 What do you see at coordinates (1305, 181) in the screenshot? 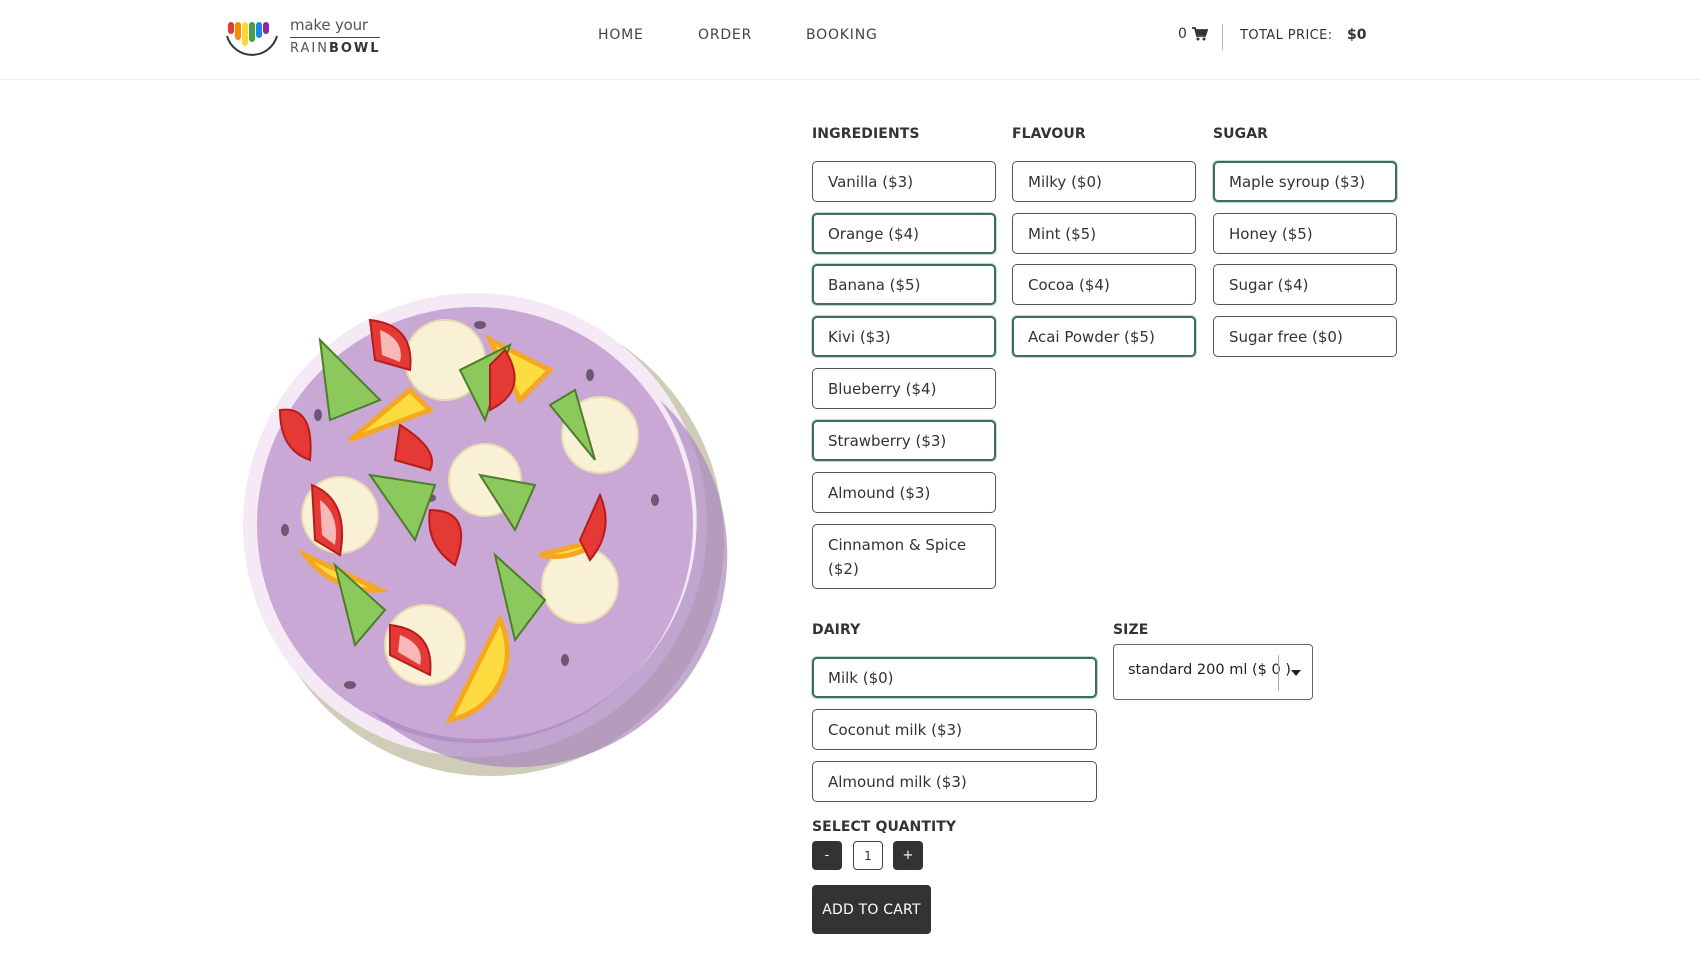
I see `sugar-option-maple-syroup: Maple syroup ($3)` at bounding box center [1305, 181].